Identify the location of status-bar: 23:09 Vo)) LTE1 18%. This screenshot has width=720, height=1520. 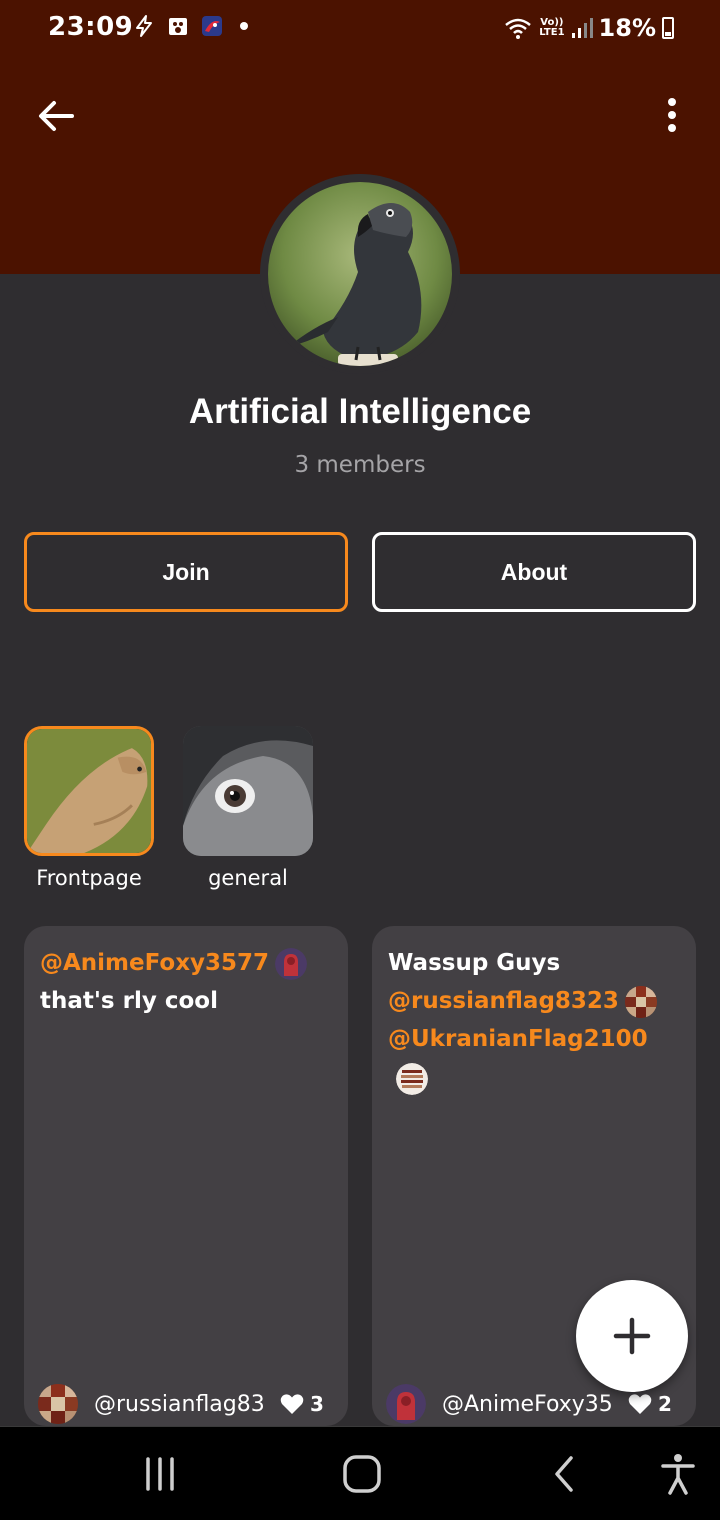
(360, 30).